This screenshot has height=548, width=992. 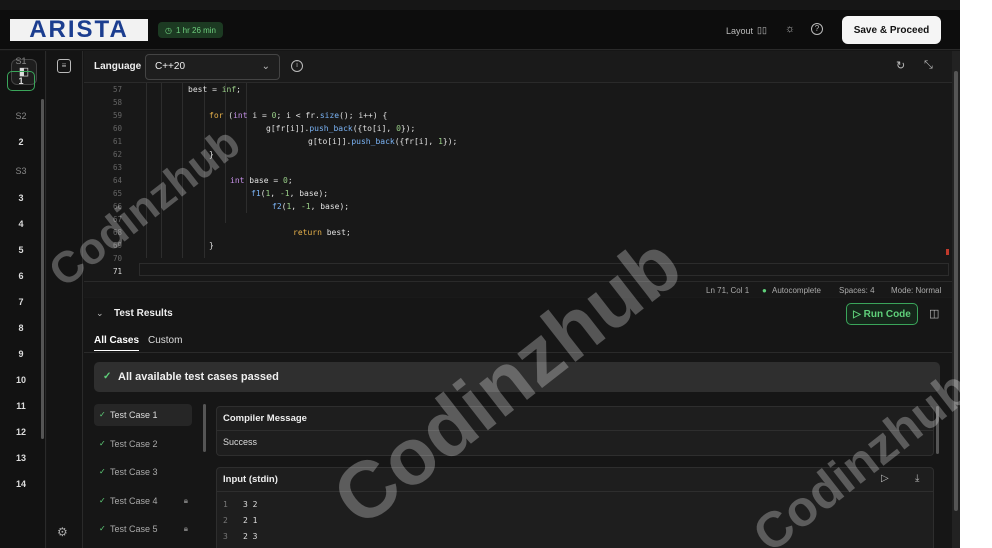 What do you see at coordinates (134, 415) in the screenshot?
I see `test-case-label: Test Case 1` at bounding box center [134, 415].